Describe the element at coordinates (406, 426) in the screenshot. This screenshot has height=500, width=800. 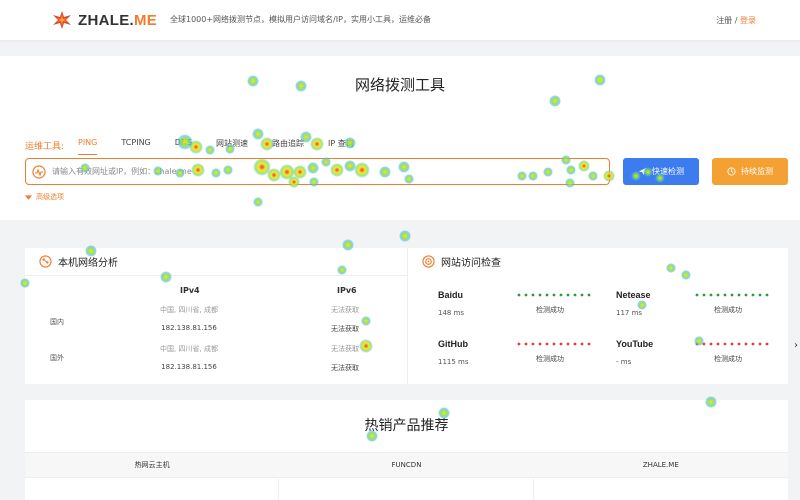
I see `products-title: 热销产品推荐` at that location.